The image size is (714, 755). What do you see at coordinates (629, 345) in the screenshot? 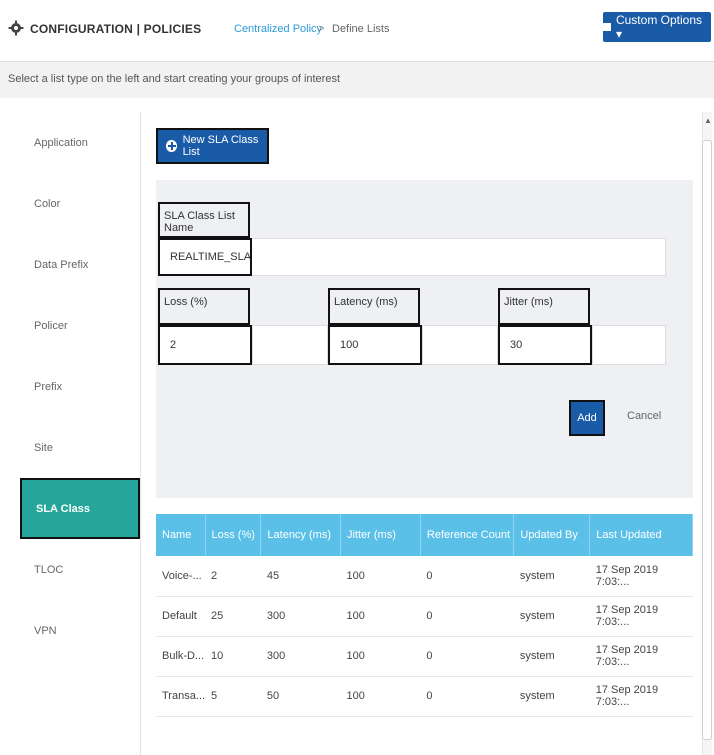
I see `jitter-field-bg` at bounding box center [629, 345].